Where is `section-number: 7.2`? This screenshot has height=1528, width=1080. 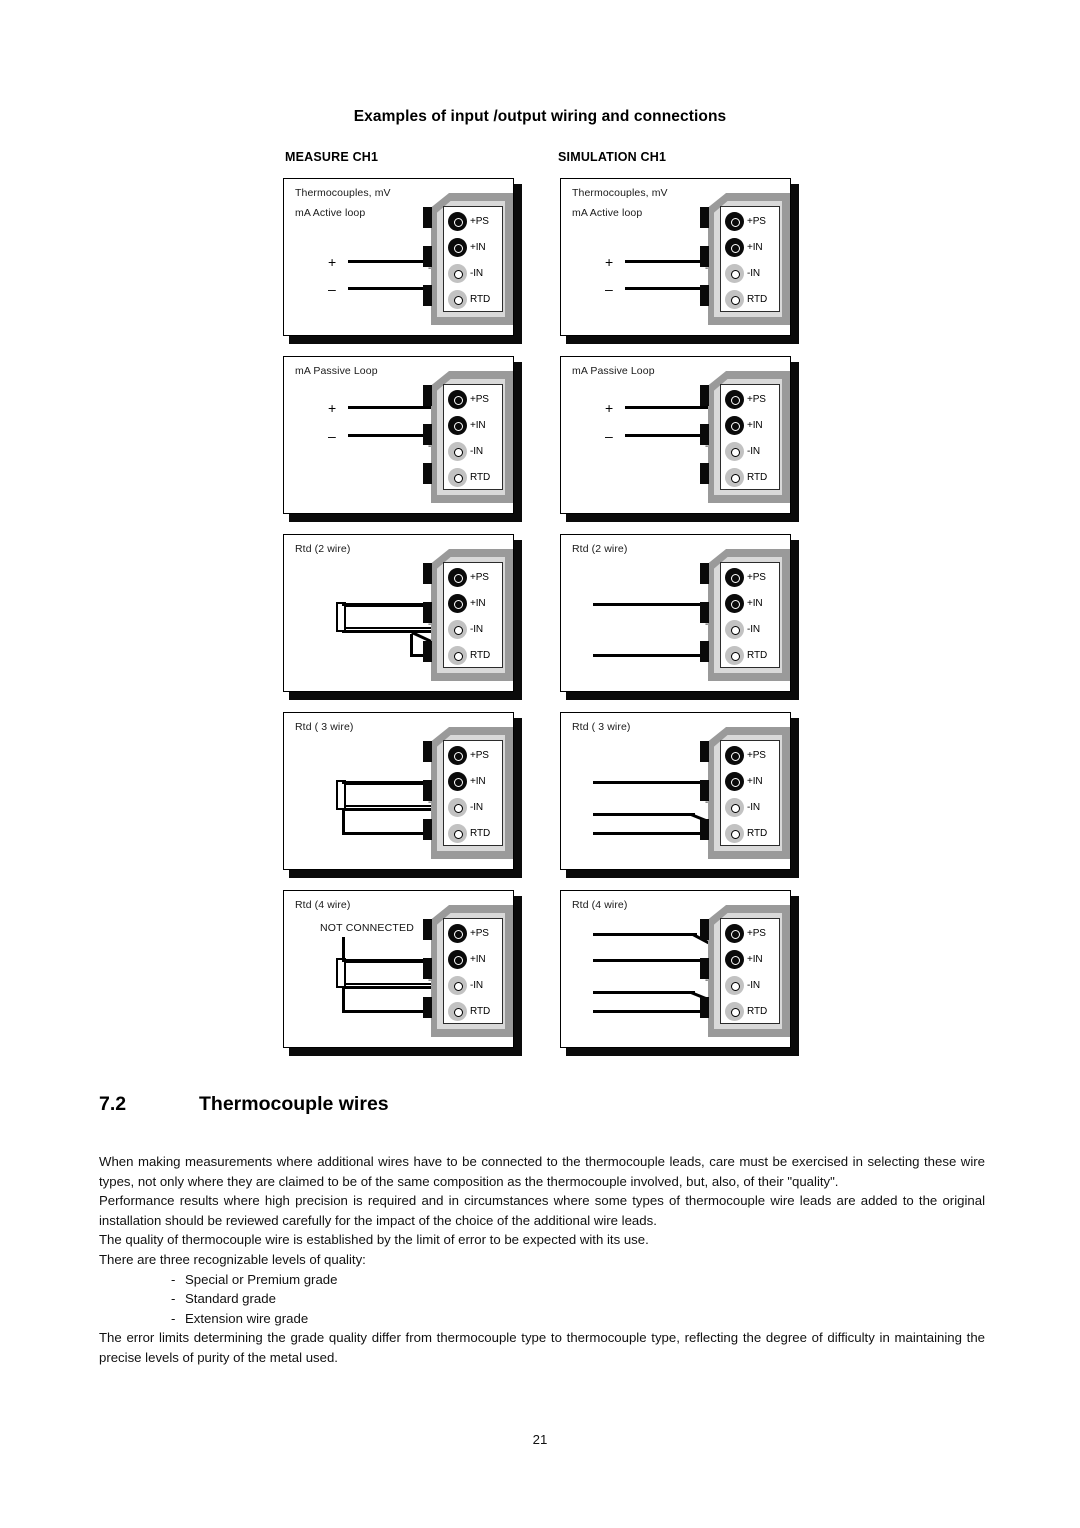
section-number: 7.2 is located at coordinates (113, 1104).